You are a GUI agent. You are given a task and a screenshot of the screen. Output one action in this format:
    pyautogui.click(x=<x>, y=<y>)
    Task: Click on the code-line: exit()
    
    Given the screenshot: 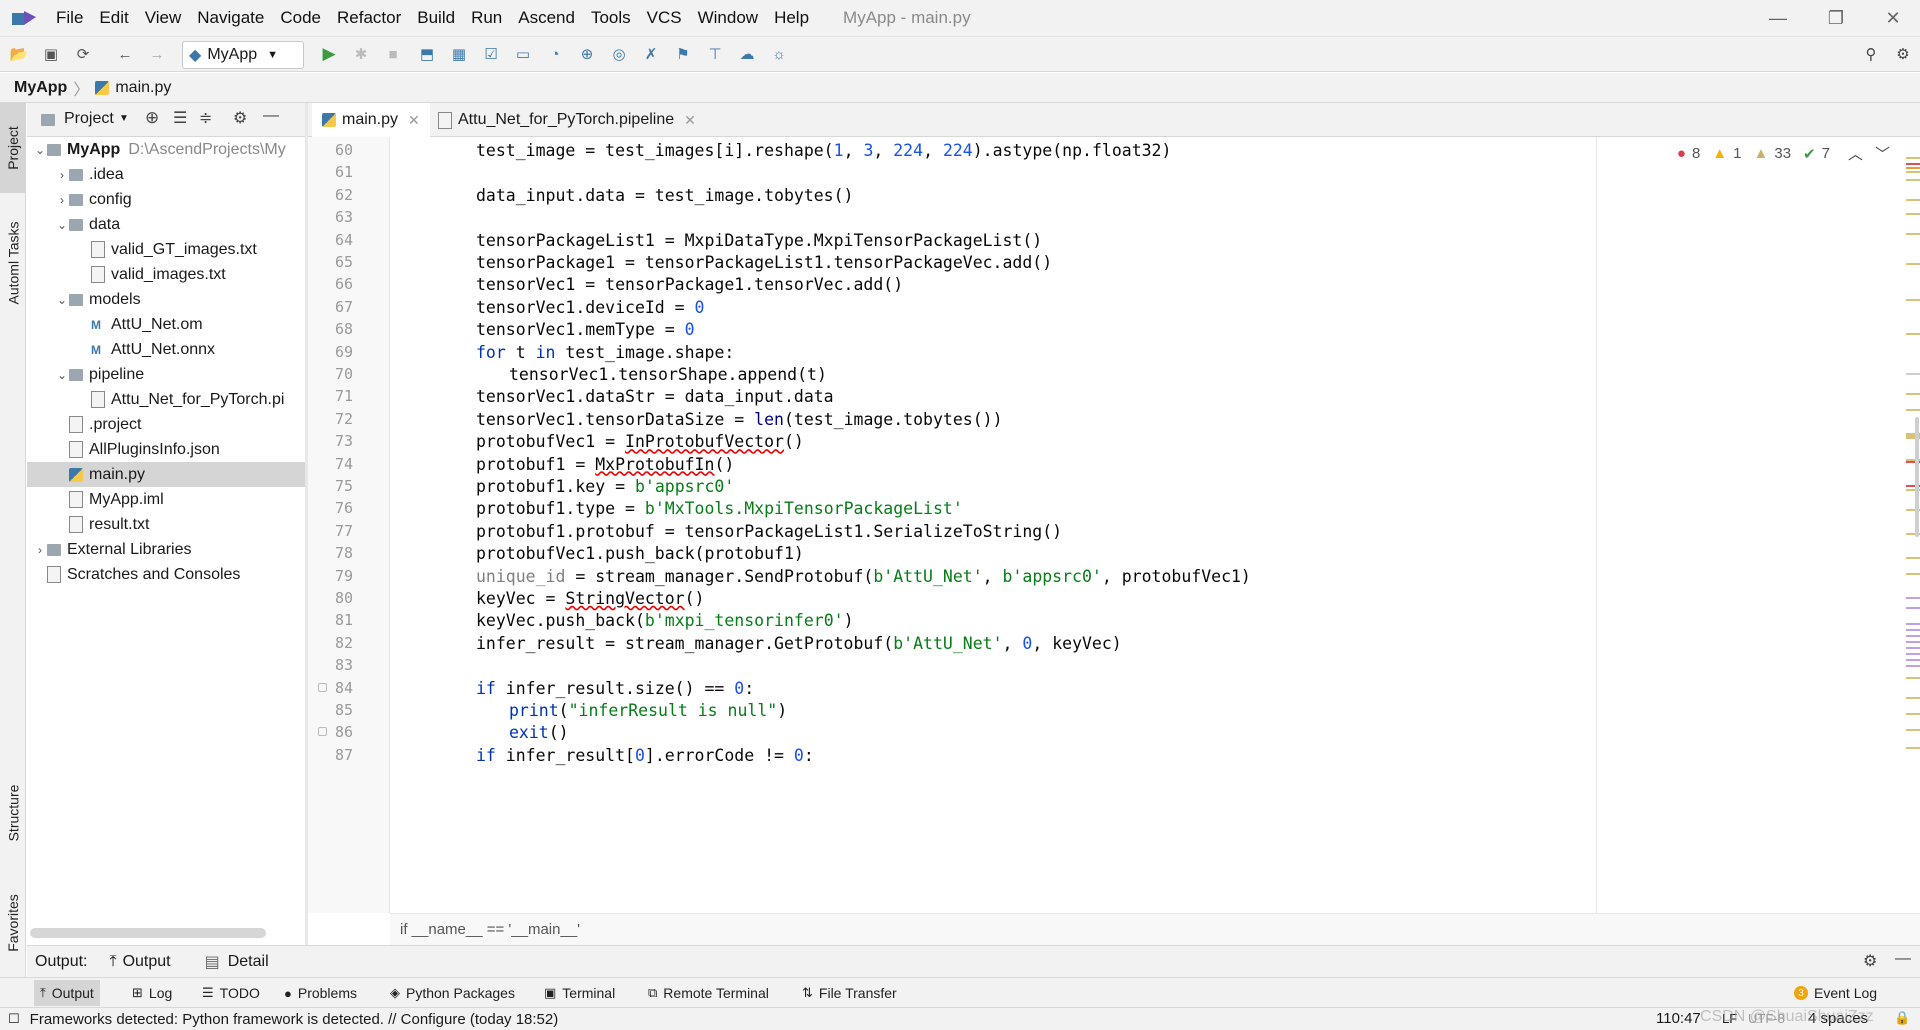 What is the action you would take?
    pyautogui.click(x=539, y=732)
    